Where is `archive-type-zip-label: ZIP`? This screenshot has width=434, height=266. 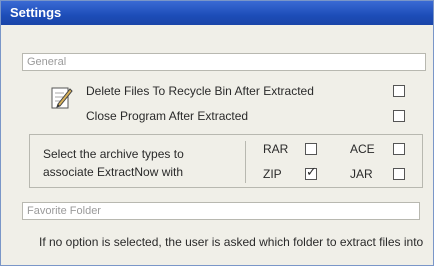 archive-type-zip-label: ZIP is located at coordinates (272, 174).